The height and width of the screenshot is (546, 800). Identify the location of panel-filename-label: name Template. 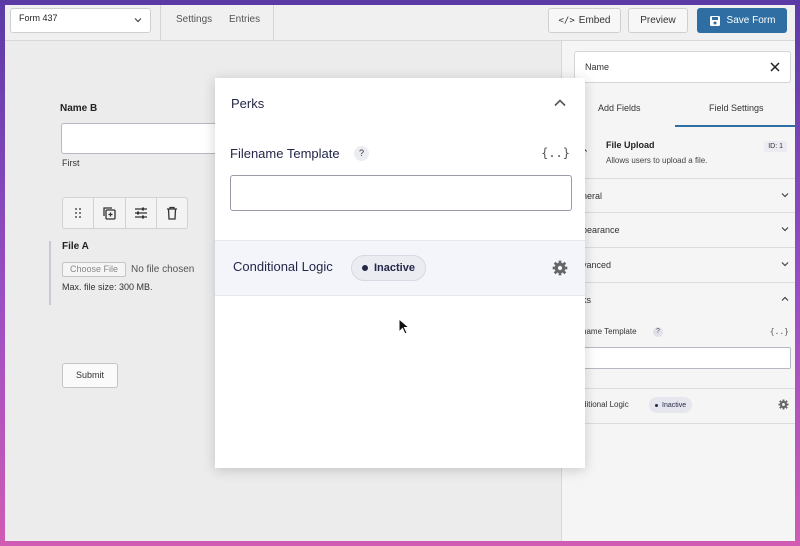
(609, 331).